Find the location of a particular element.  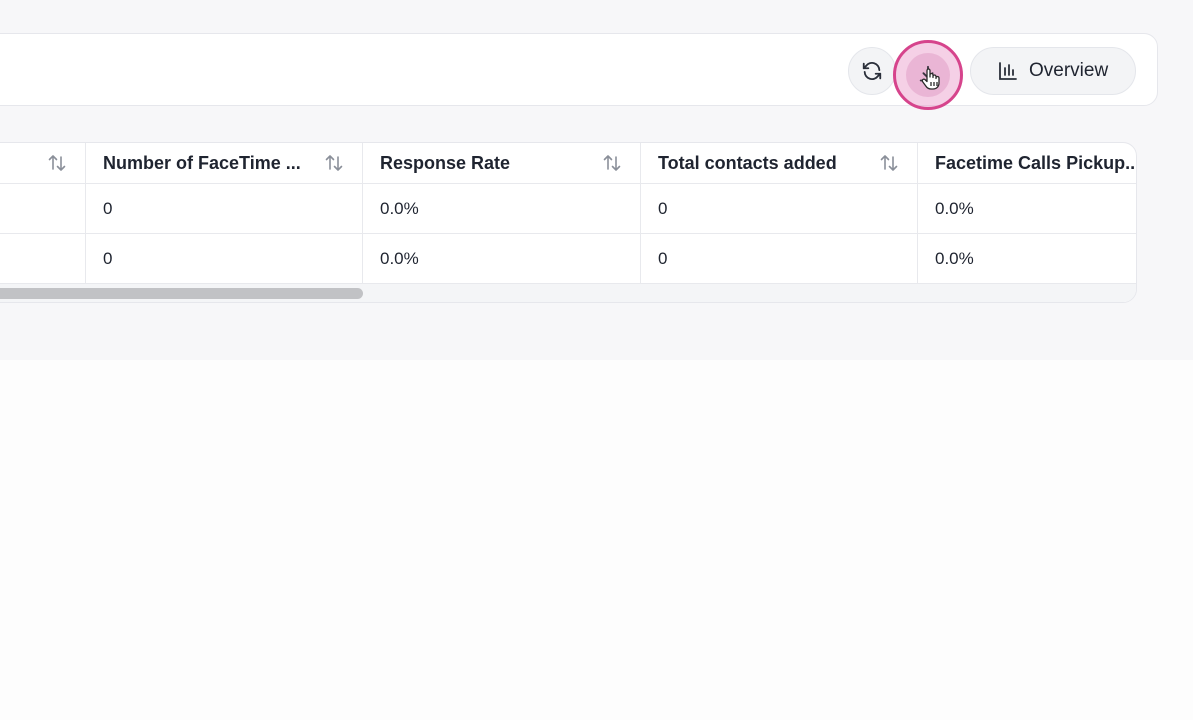

column-header-response-rate: Response Rate is located at coordinates (502, 163).